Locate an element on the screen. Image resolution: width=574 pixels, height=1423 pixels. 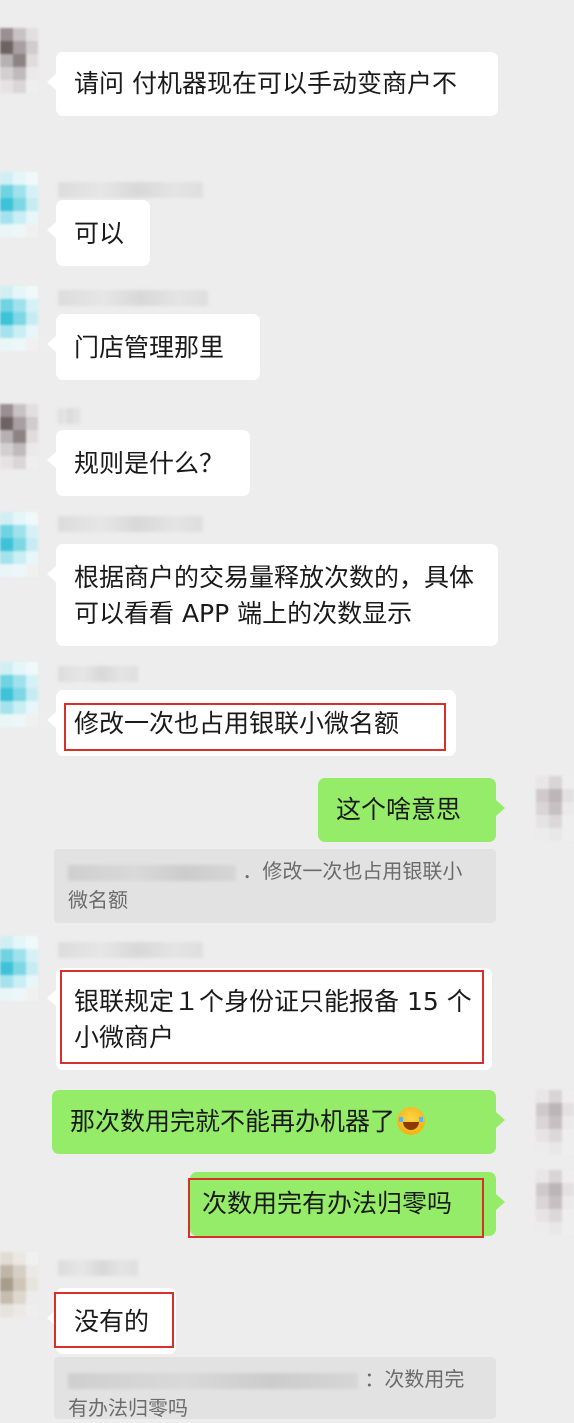
message-bubble: 门店管理那里 is located at coordinates (153, 347).